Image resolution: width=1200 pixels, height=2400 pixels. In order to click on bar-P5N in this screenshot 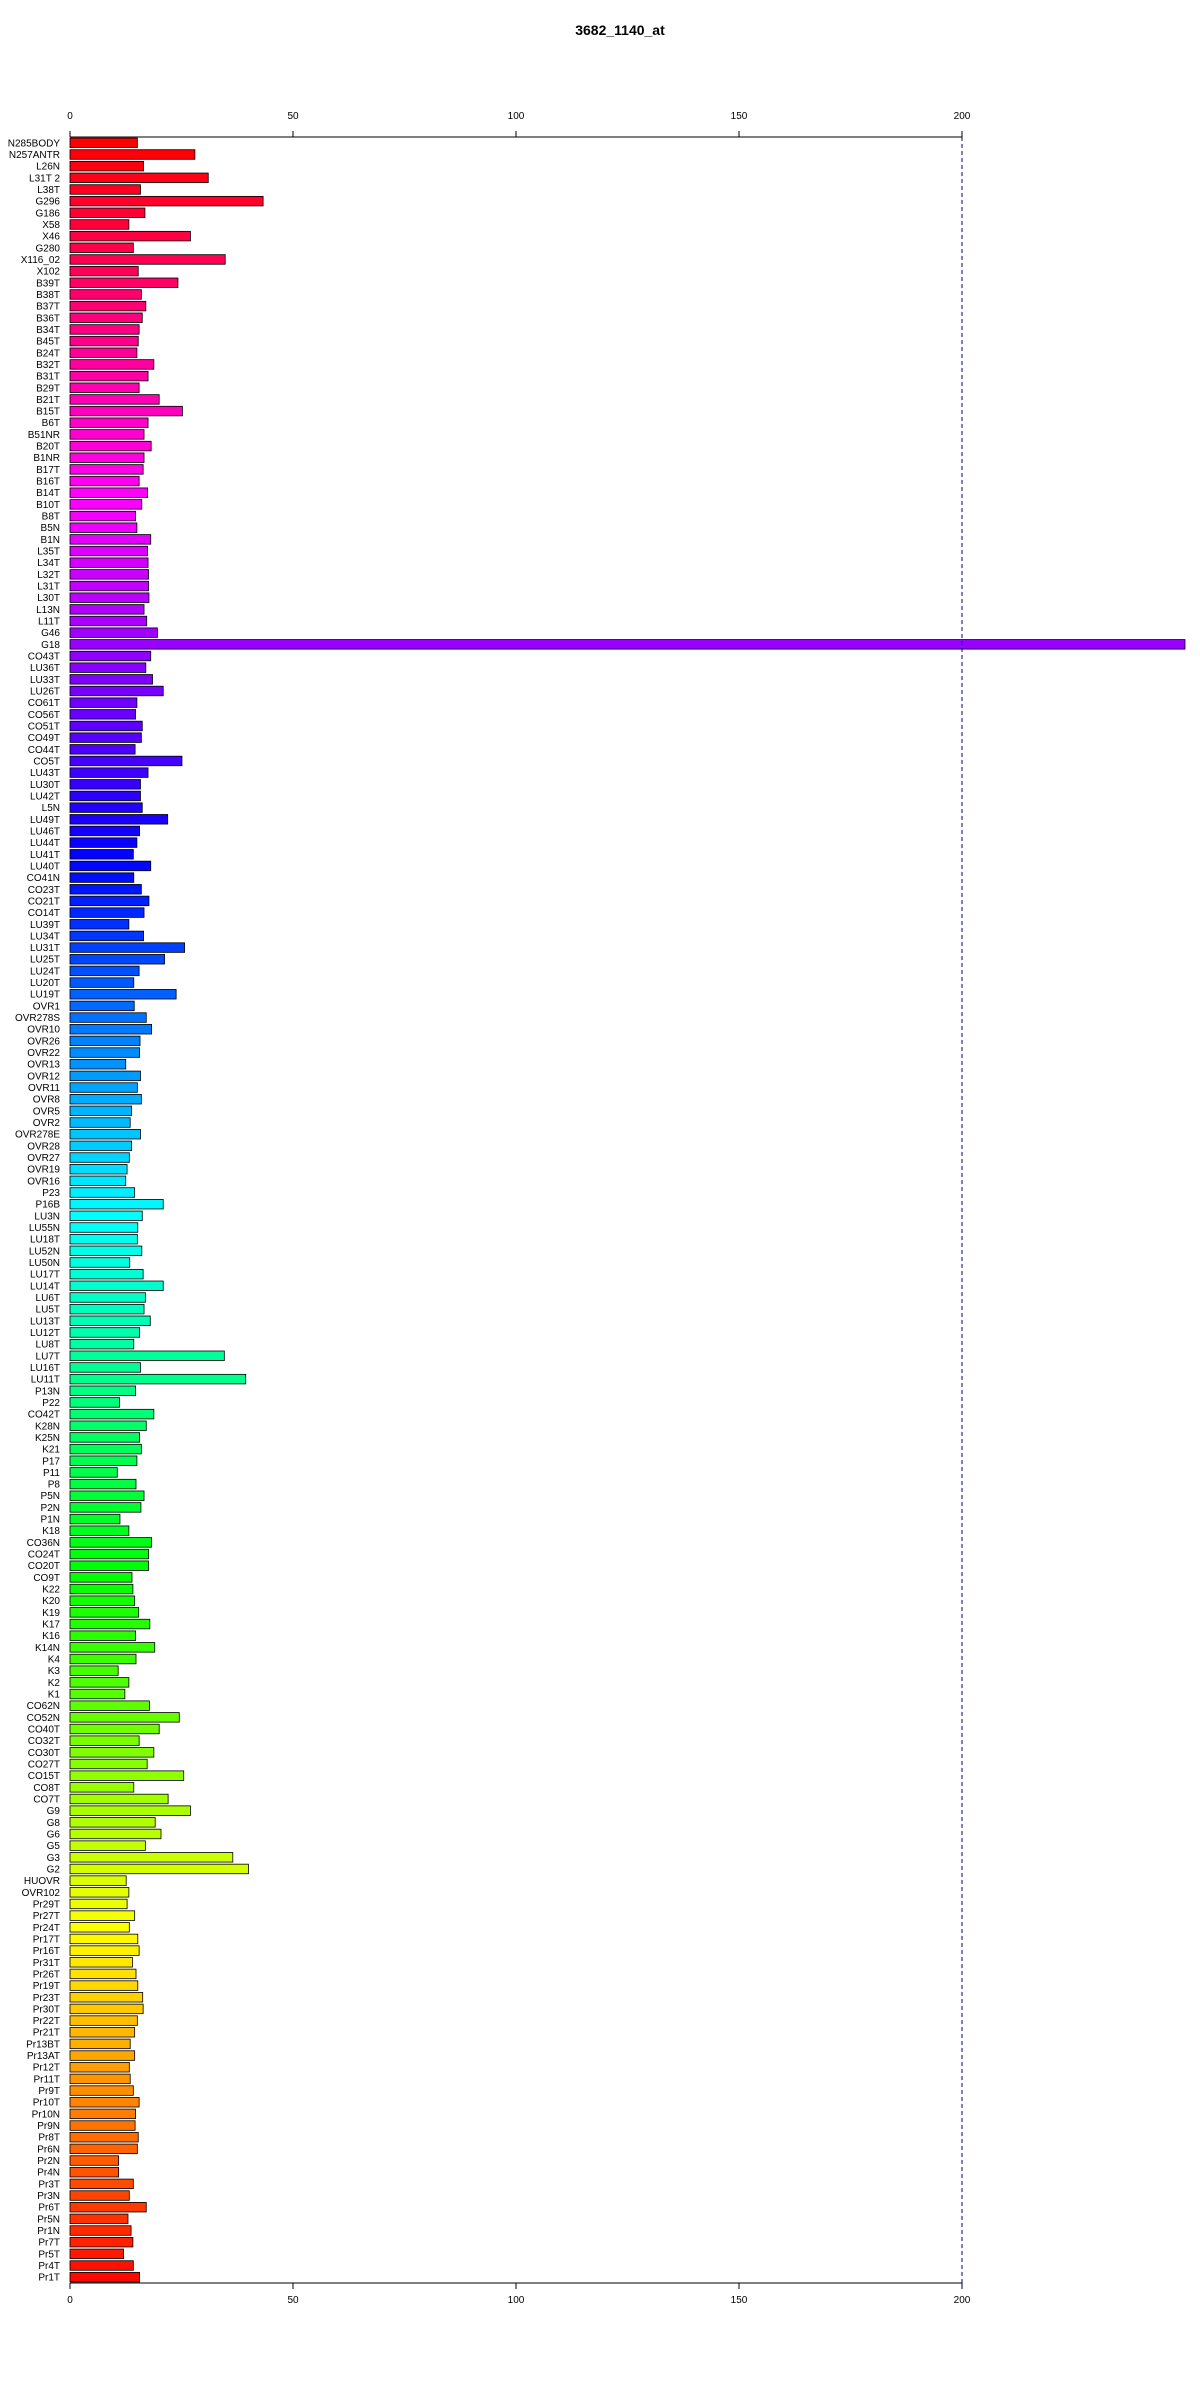, I will do `click(107, 1495)`.